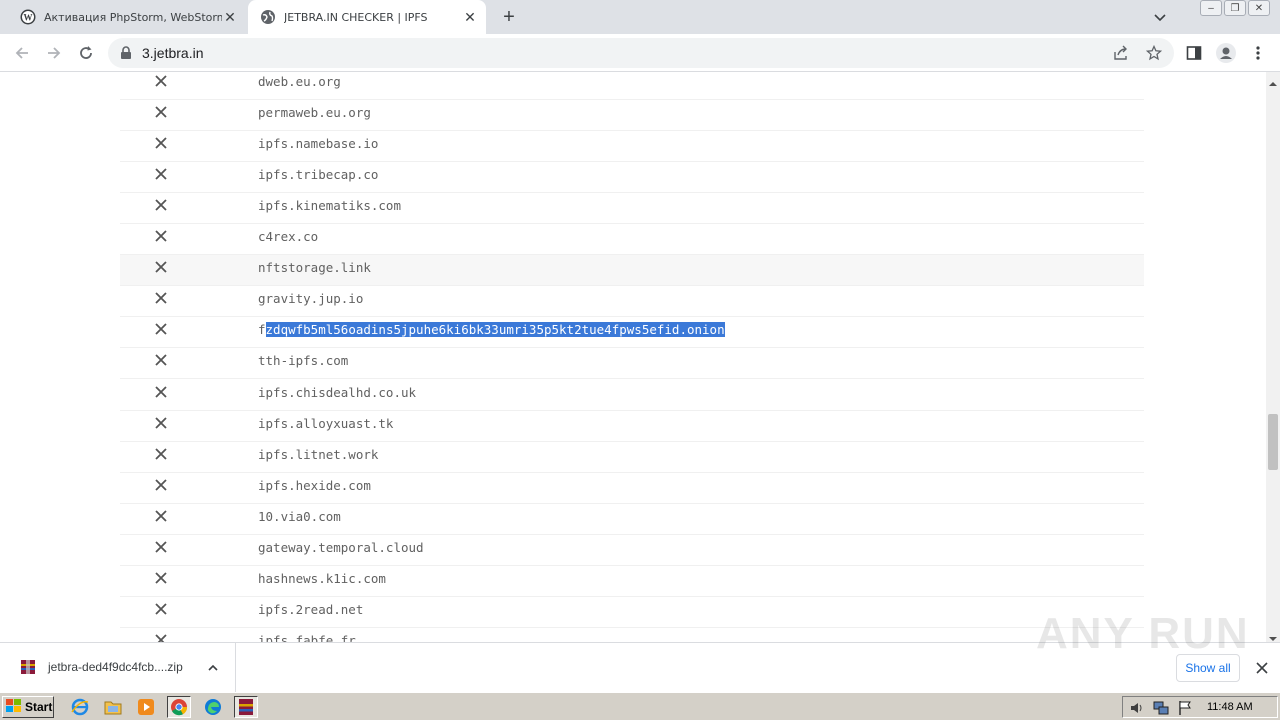  Describe the element at coordinates (288, 237) in the screenshot. I see `host-name: c4rex.co` at that location.